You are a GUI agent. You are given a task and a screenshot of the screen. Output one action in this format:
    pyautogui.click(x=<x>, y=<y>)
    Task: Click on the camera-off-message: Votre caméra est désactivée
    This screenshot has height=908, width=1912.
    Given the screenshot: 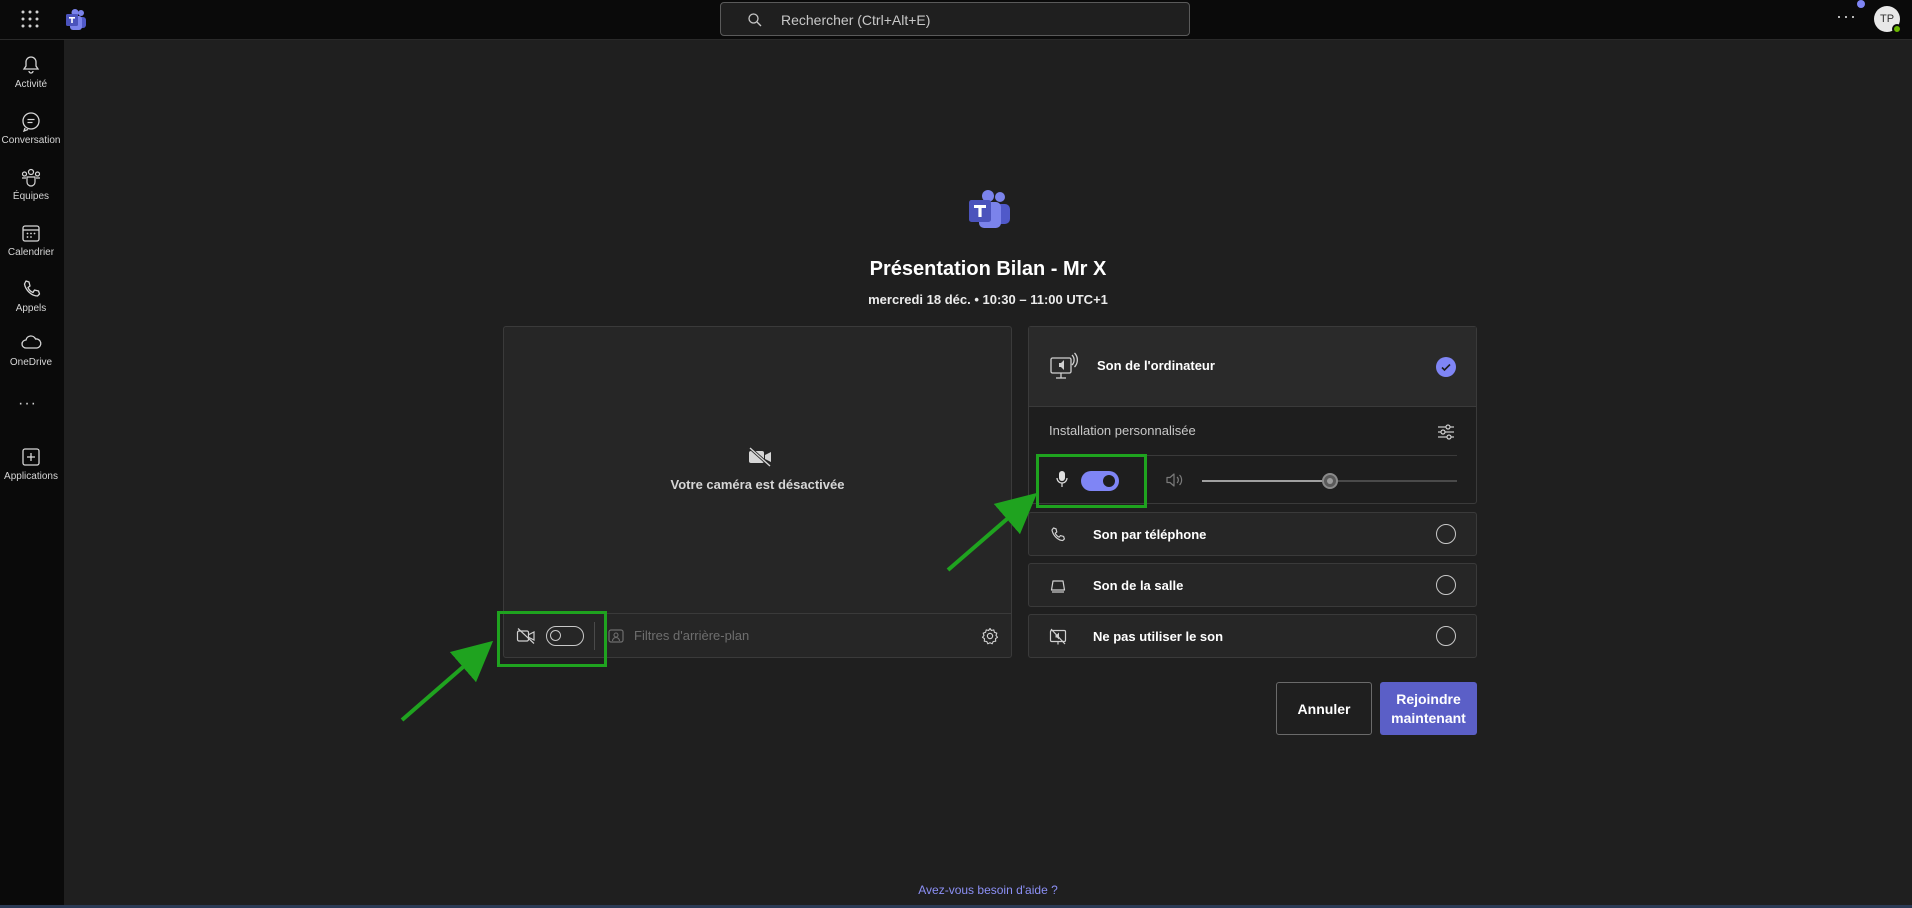 What is the action you would take?
    pyautogui.click(x=757, y=484)
    